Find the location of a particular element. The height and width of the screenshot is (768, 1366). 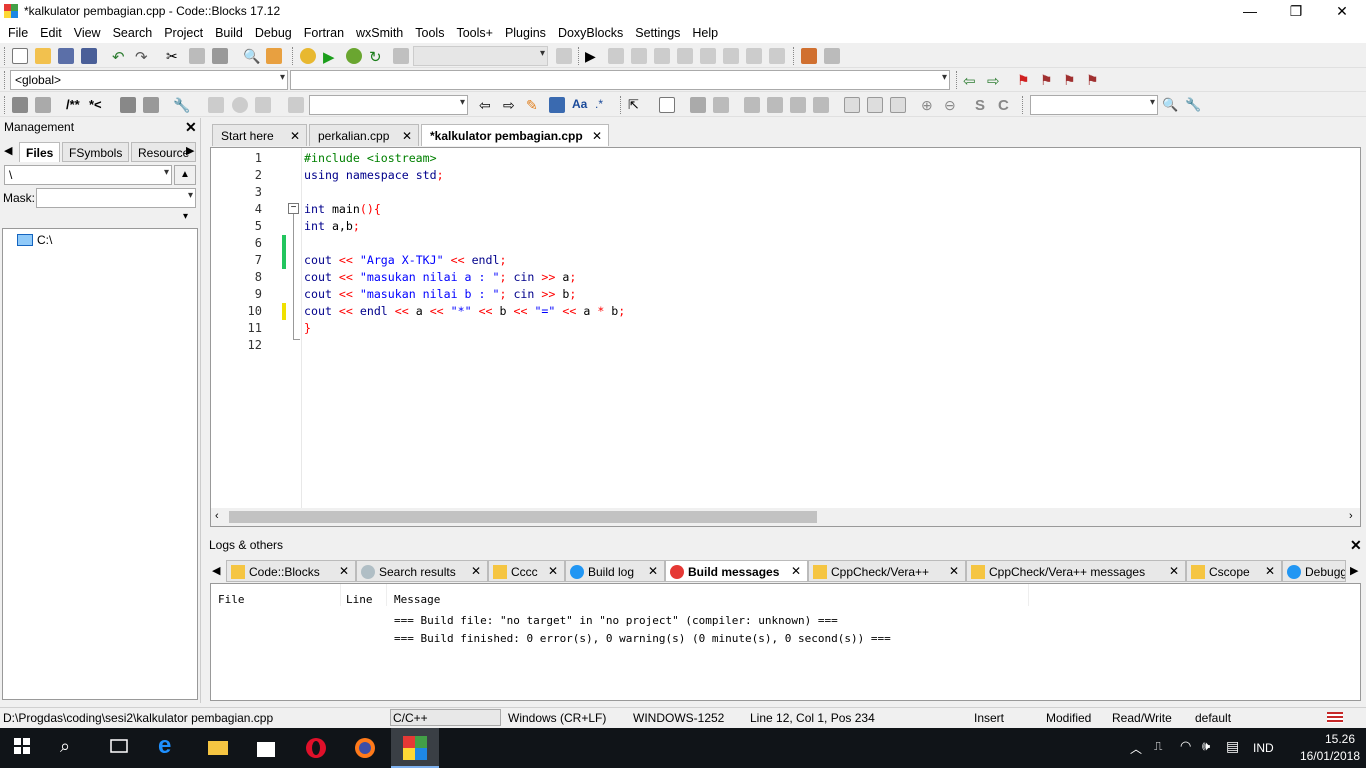

layout3-icon is located at coordinates (798, 105).